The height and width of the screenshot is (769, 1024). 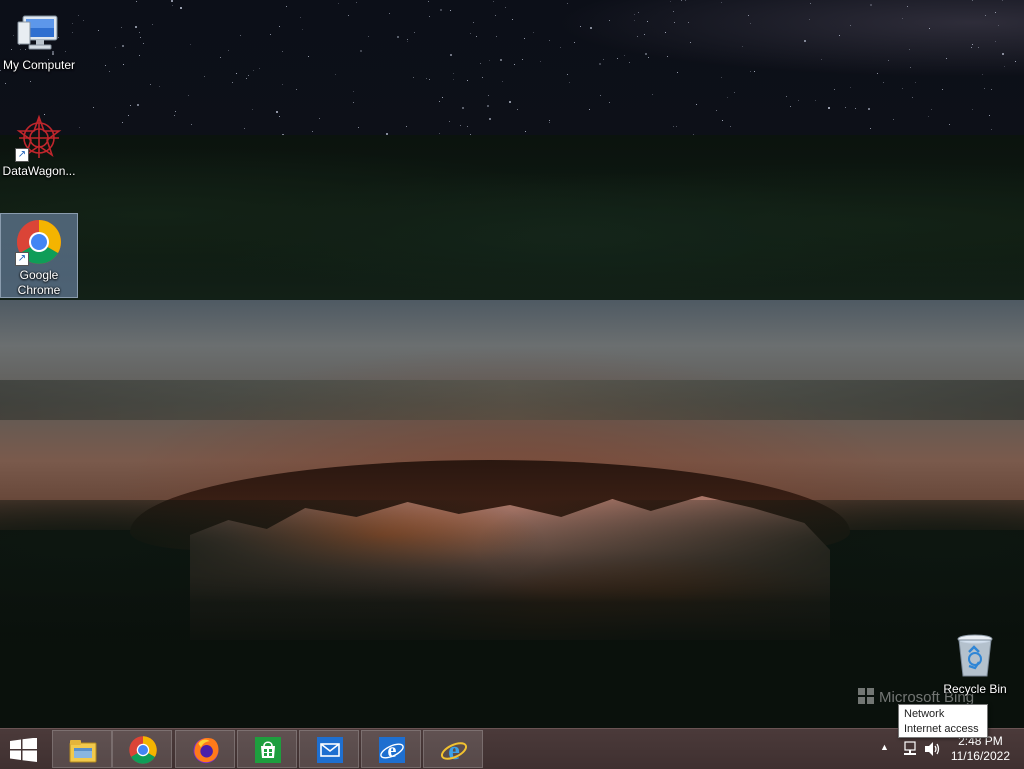 I want to click on taskbar-app-google-chrome, so click(x=142, y=749).